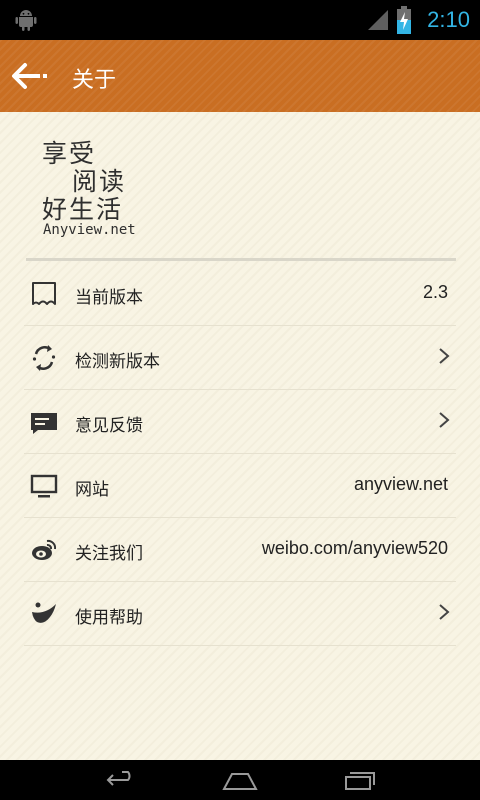  I want to click on battery-charging-icon, so click(404, 20).